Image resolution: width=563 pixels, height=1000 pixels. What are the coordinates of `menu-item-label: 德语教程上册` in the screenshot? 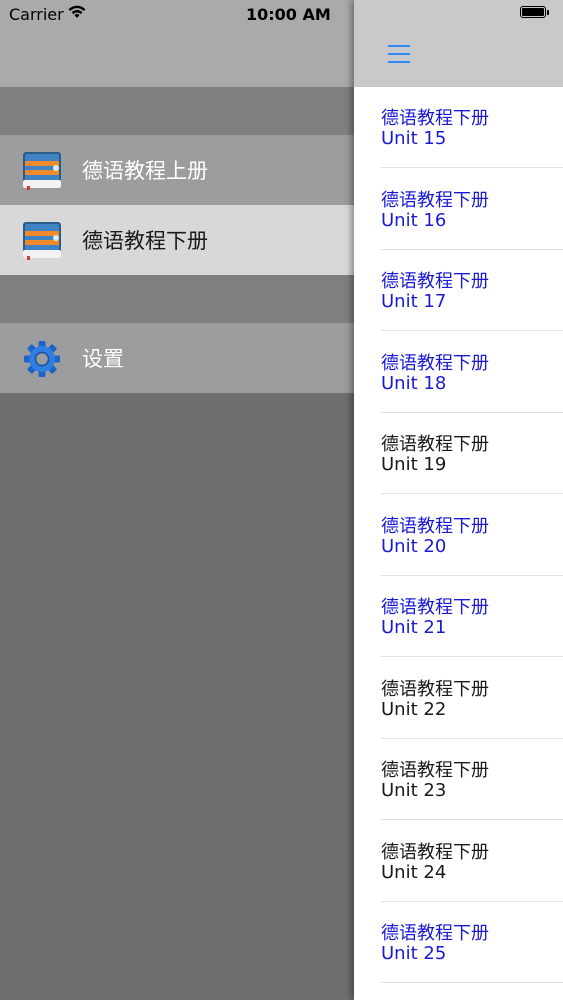 It's located at (145, 171).